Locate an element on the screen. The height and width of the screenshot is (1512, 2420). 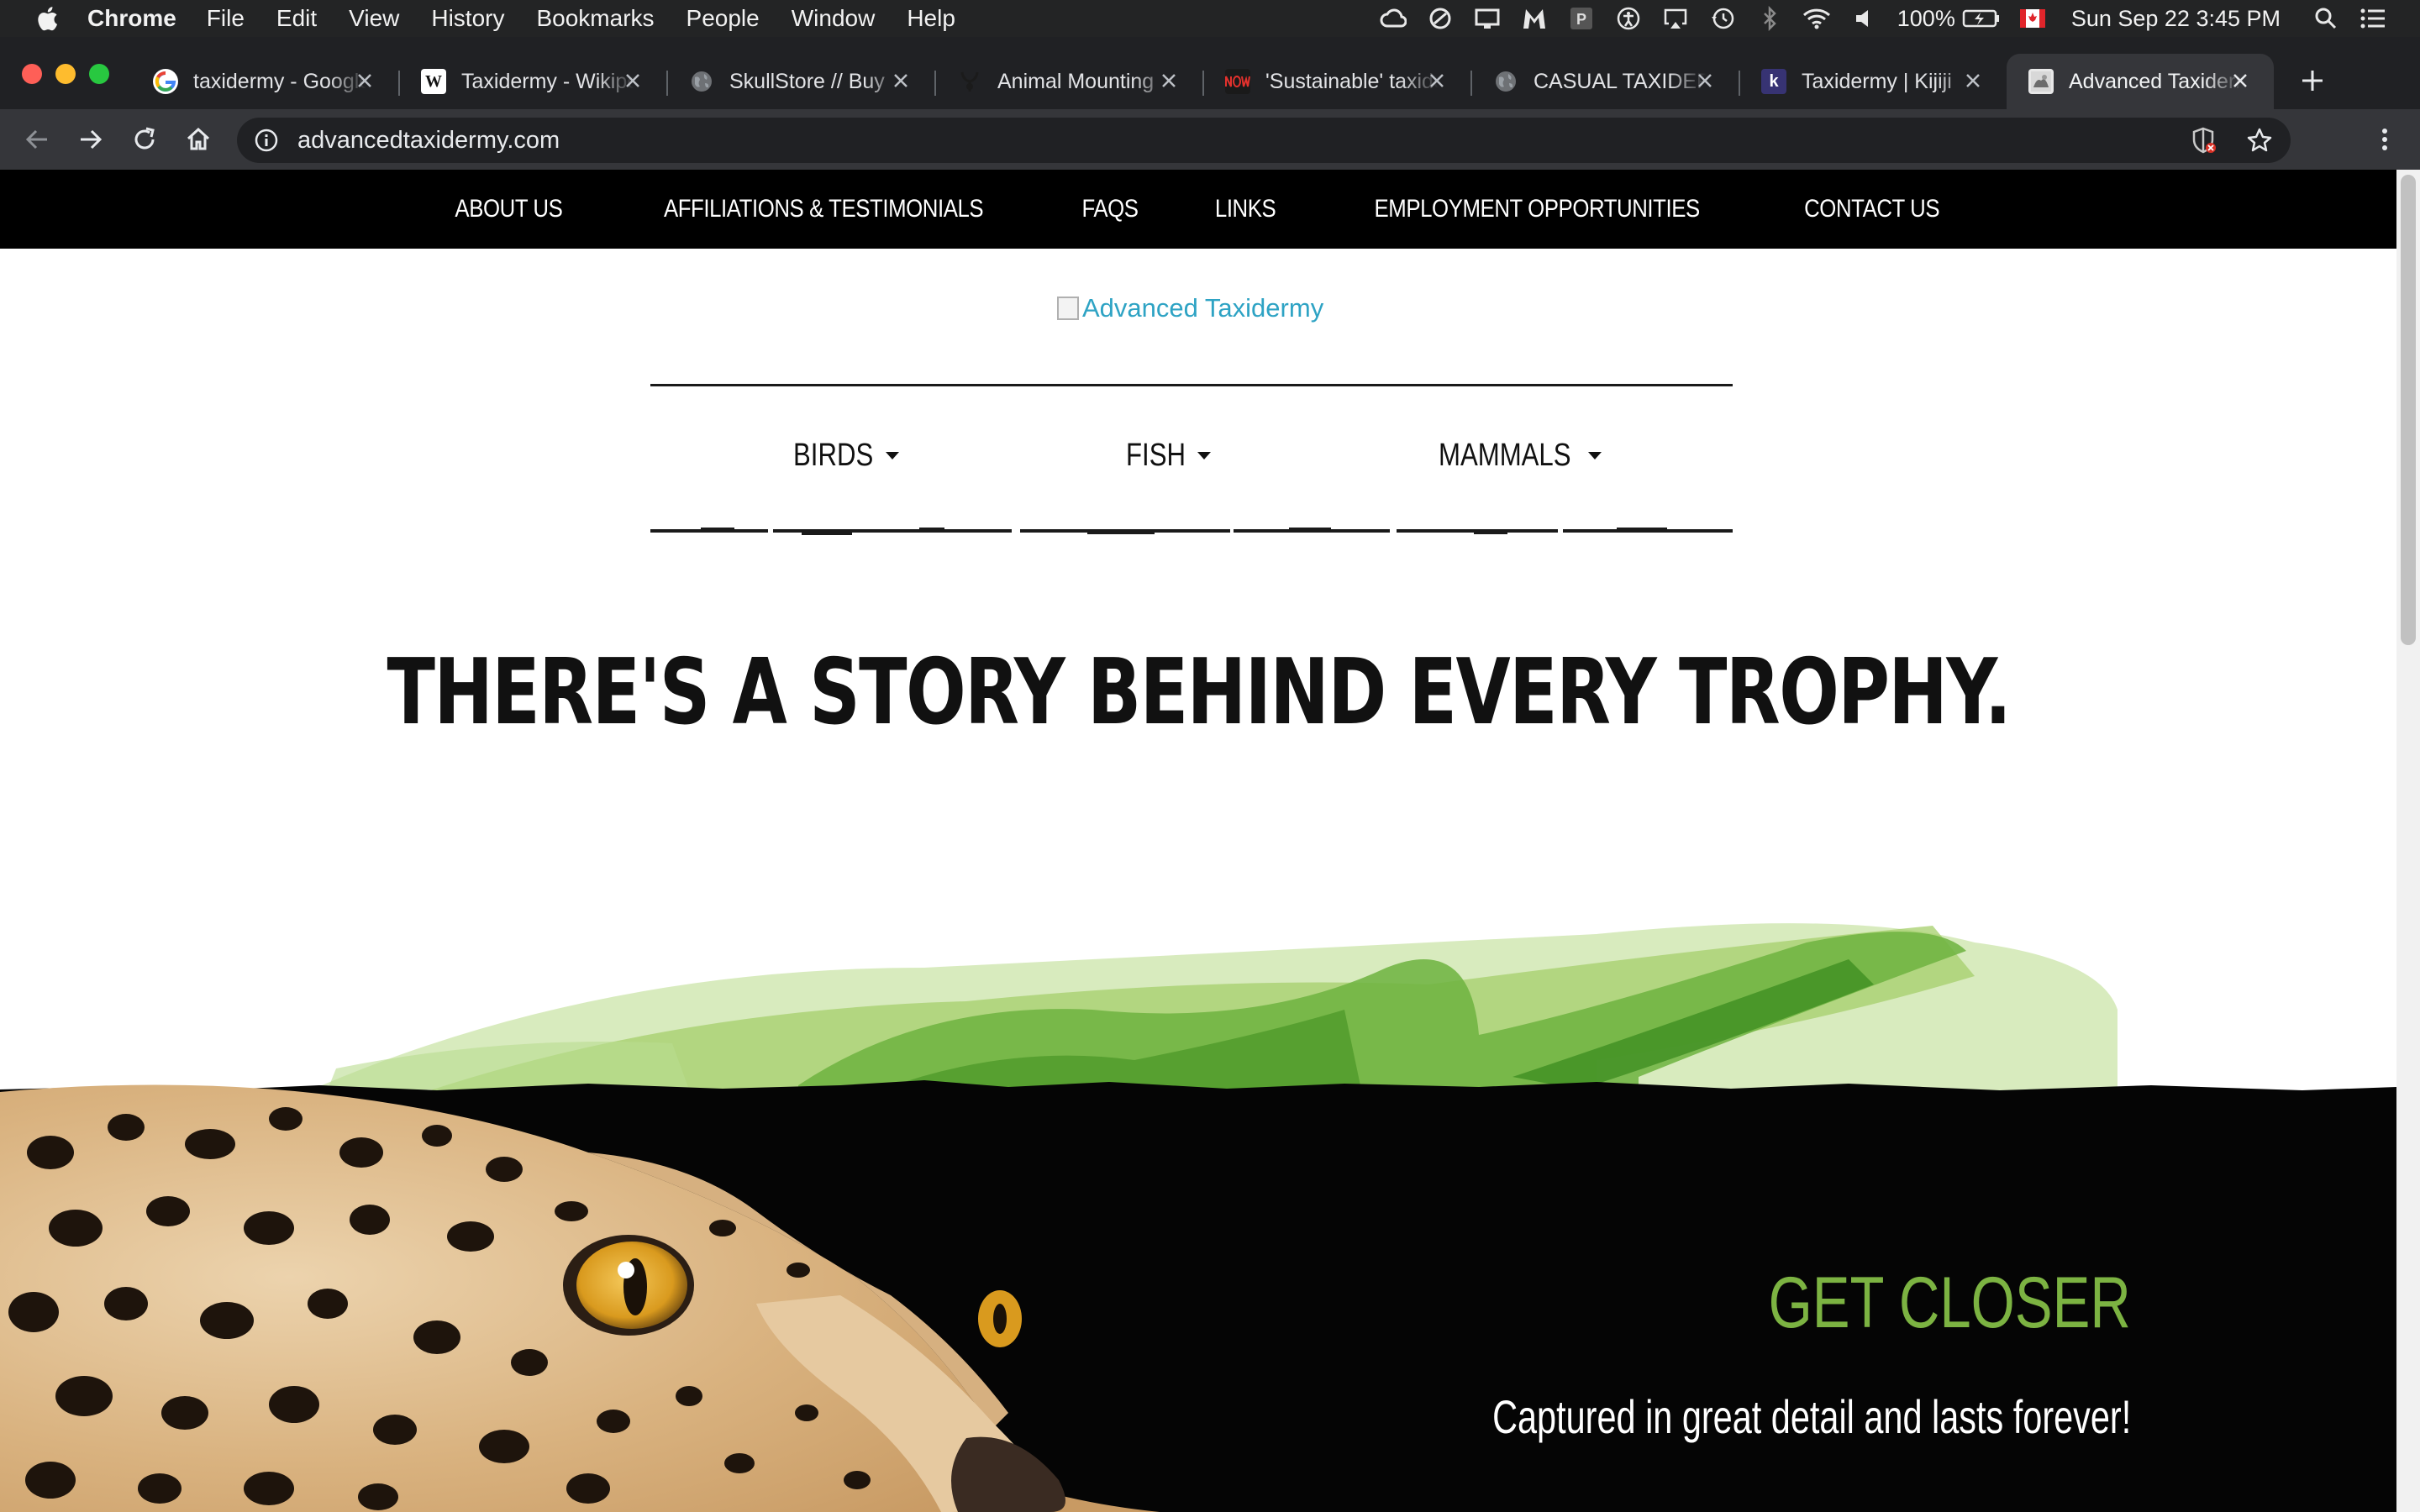
home-icon is located at coordinates (199, 138).